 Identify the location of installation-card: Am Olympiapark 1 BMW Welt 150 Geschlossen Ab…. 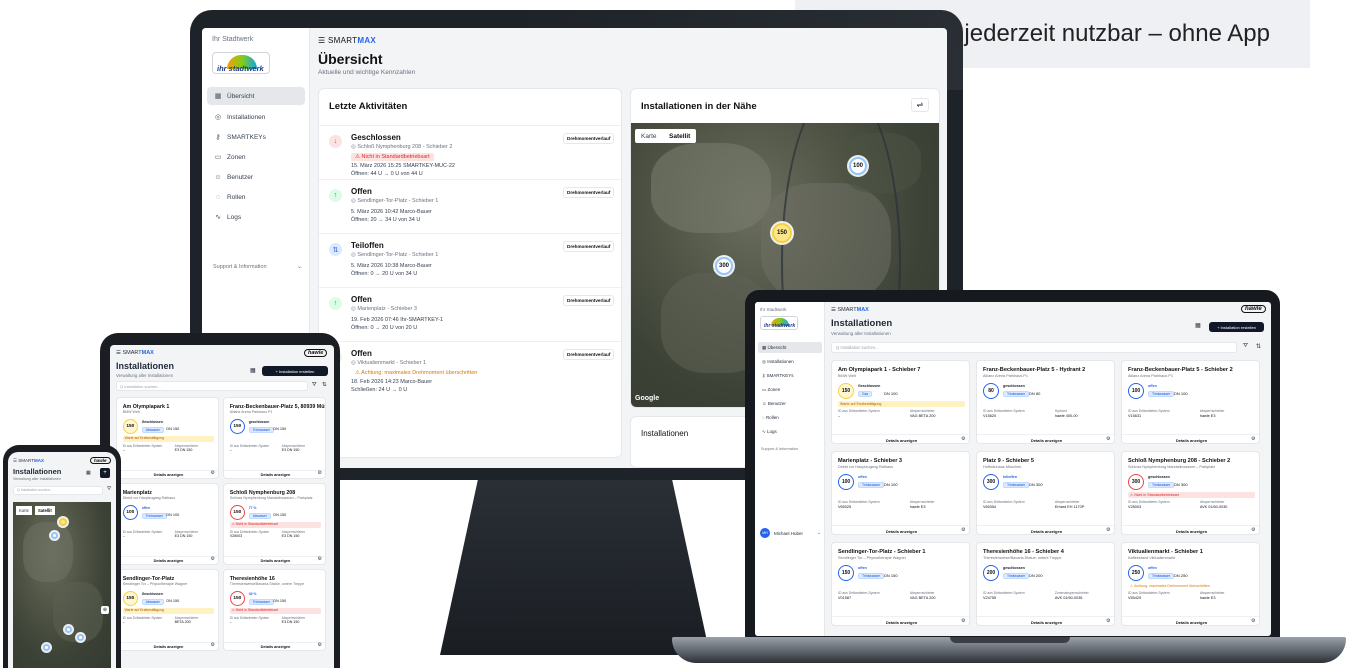
(167, 438).